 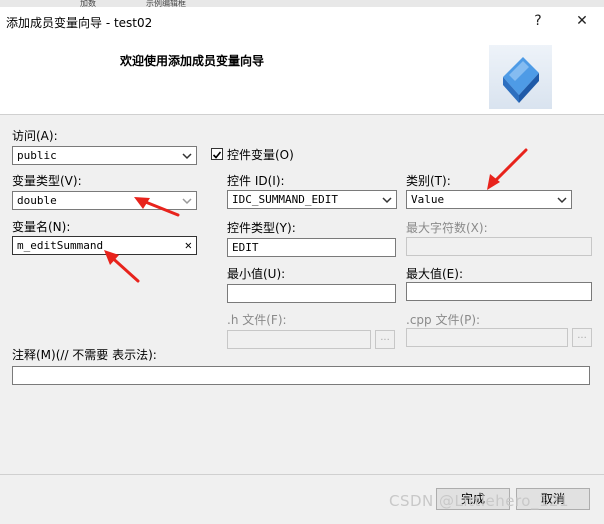 What do you see at coordinates (79, 23) in the screenshot?
I see `window-title: 添加成员变量向导 - test02` at bounding box center [79, 23].